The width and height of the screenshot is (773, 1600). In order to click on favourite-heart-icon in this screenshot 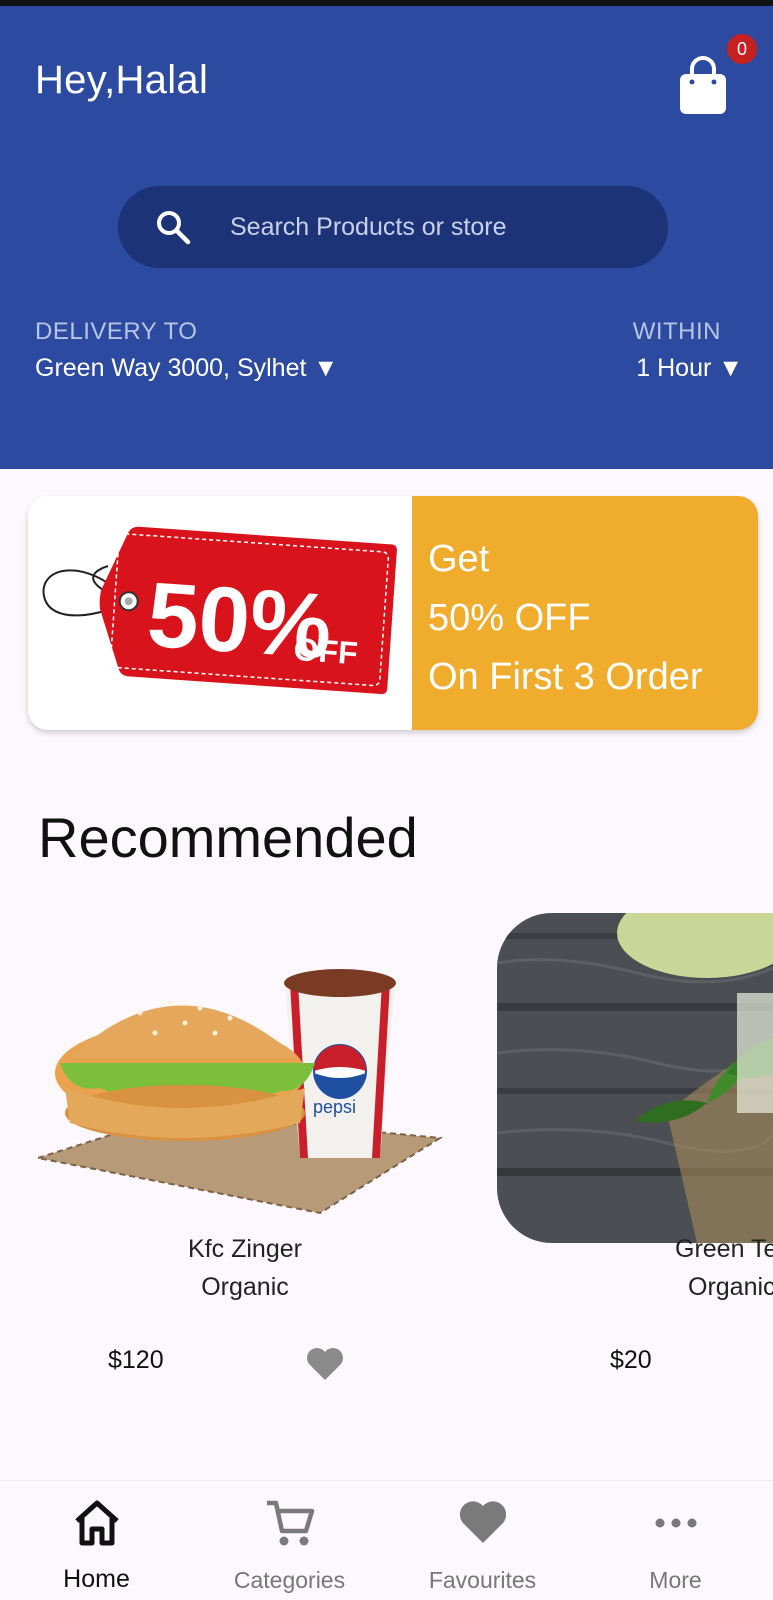, I will do `click(325, 1364)`.